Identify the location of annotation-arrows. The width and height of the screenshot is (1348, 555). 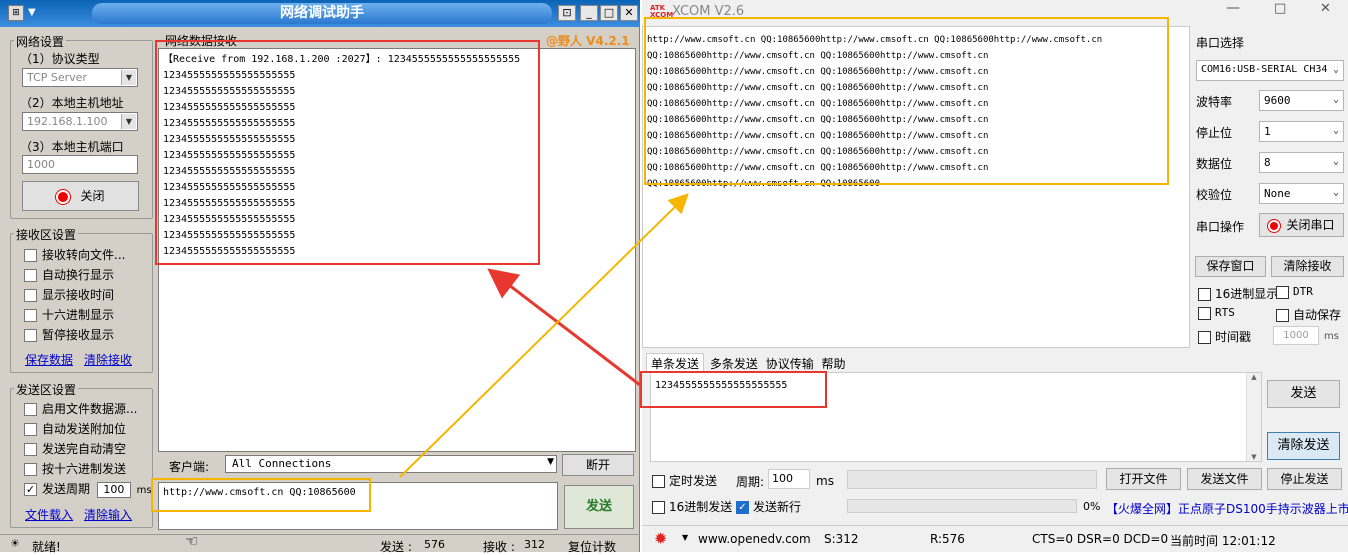
(544, 335).